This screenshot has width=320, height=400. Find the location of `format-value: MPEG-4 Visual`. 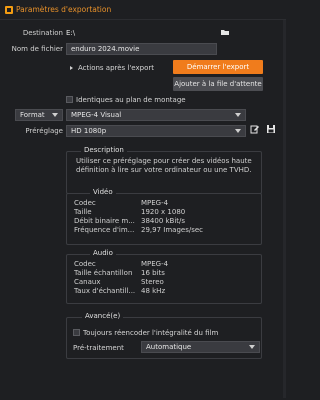

format-value: MPEG-4 Visual is located at coordinates (96, 115).